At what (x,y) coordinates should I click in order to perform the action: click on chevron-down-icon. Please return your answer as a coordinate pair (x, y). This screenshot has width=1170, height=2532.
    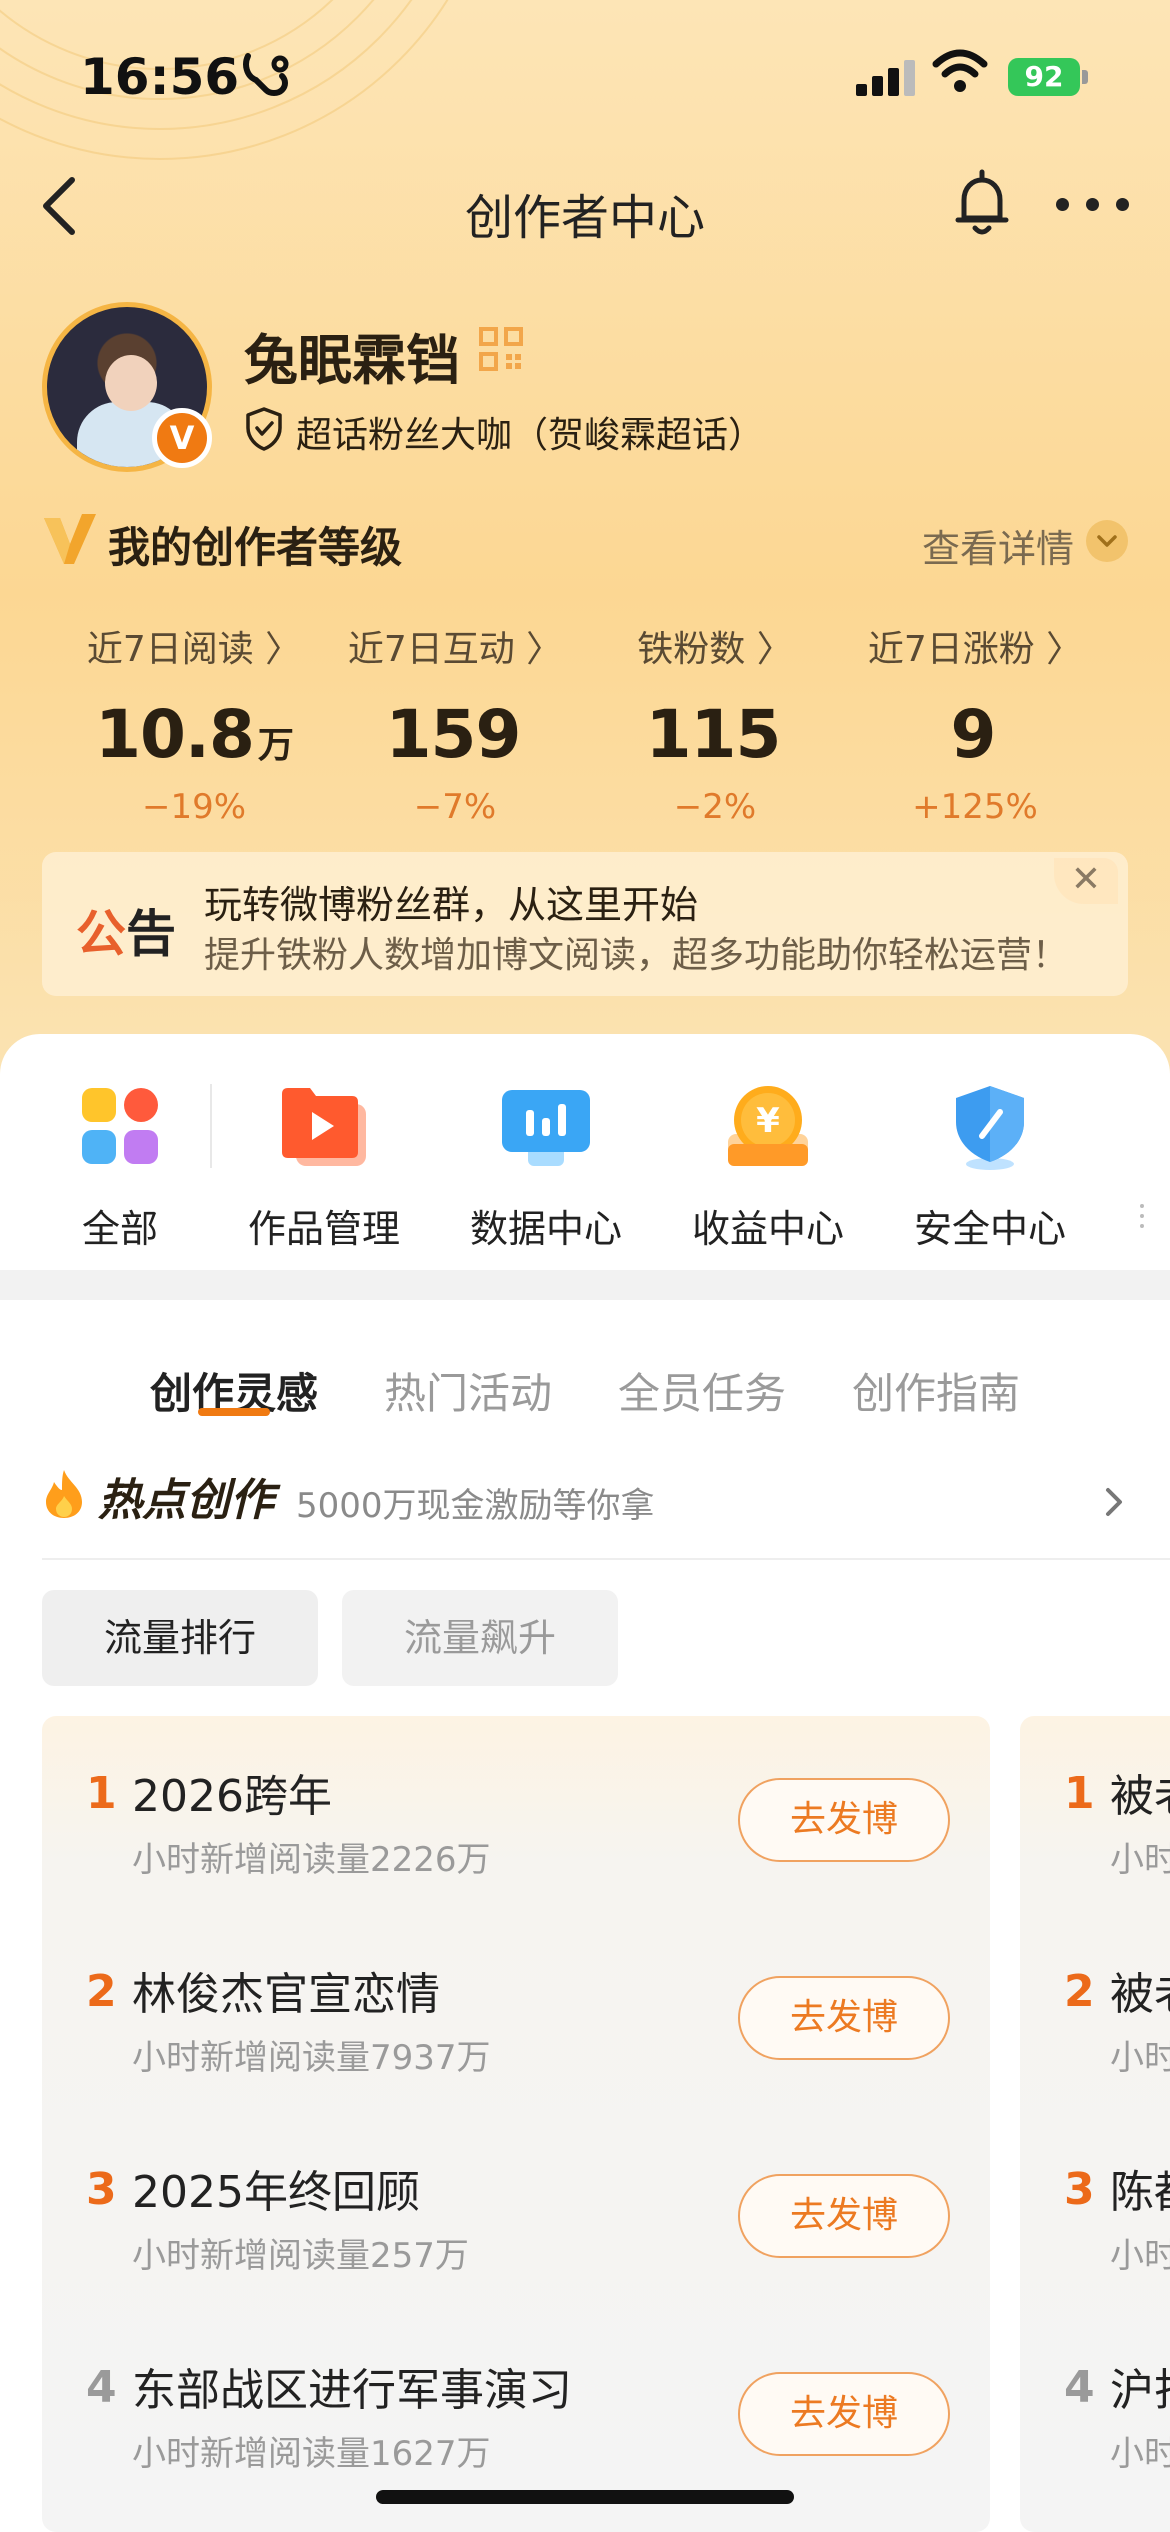
    Looking at the image, I should click on (1107, 541).